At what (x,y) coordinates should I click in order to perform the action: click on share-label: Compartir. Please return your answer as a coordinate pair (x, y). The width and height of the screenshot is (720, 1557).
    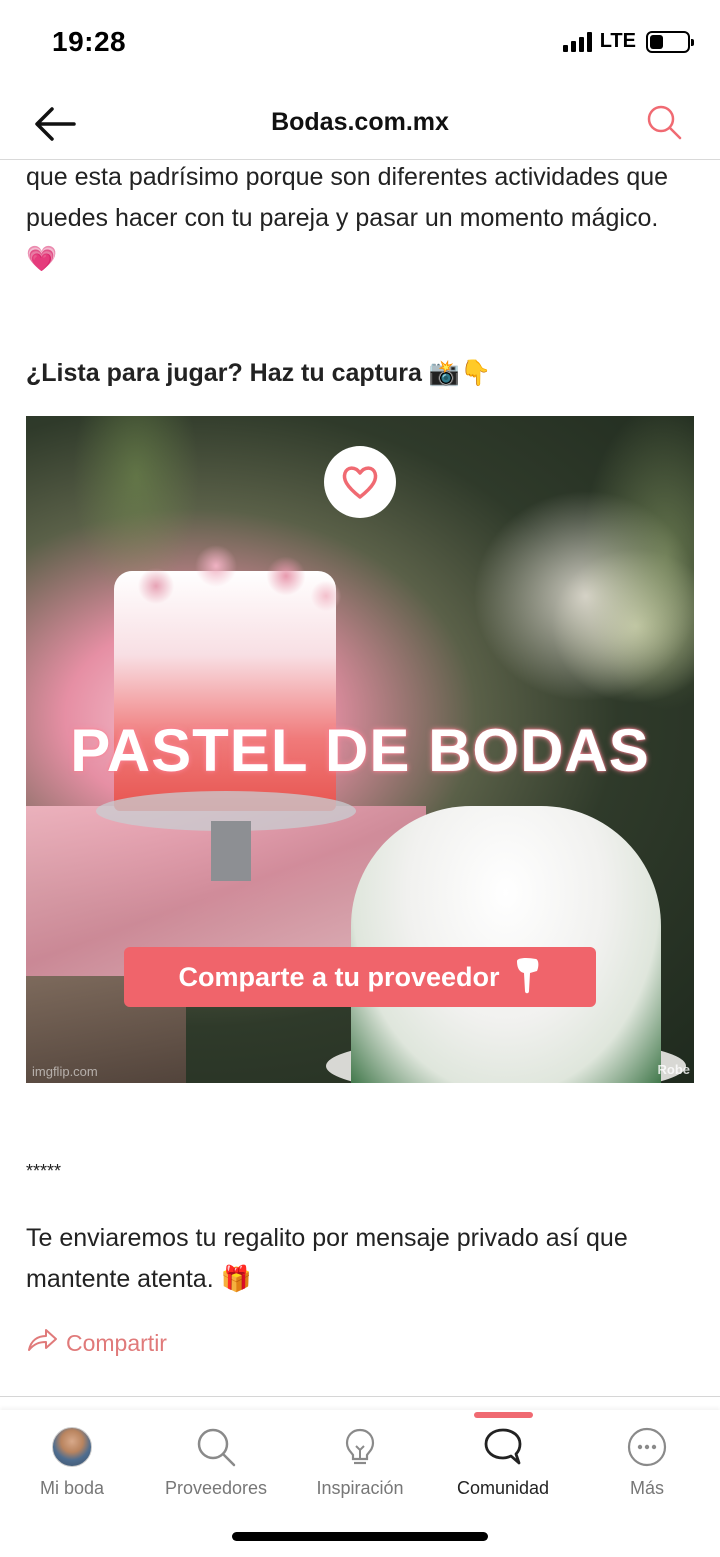
    Looking at the image, I should click on (116, 1342).